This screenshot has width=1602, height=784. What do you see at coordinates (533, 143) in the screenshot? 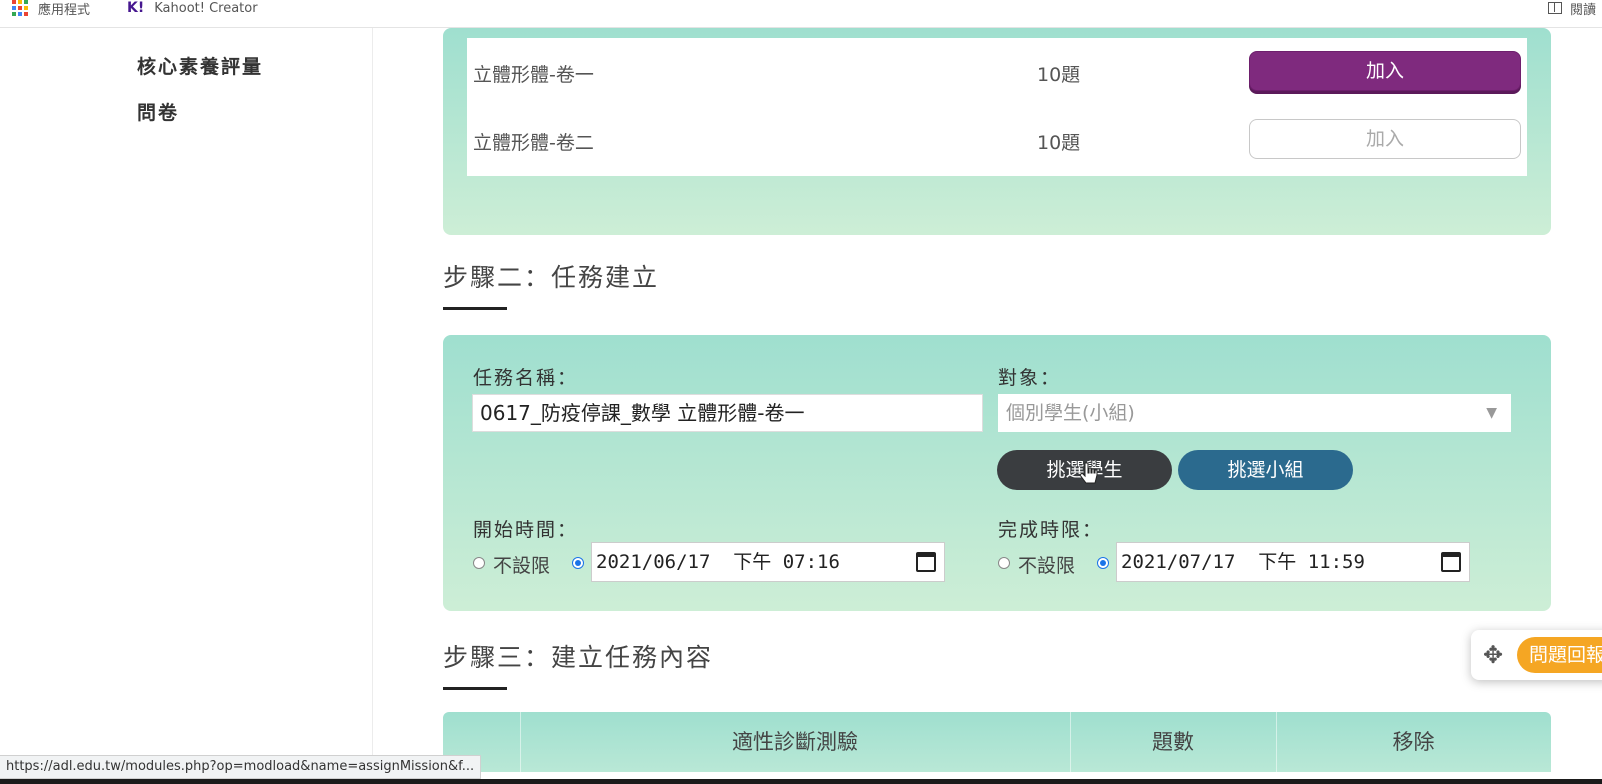
I see `exam-name: 立體形體-卷二` at bounding box center [533, 143].